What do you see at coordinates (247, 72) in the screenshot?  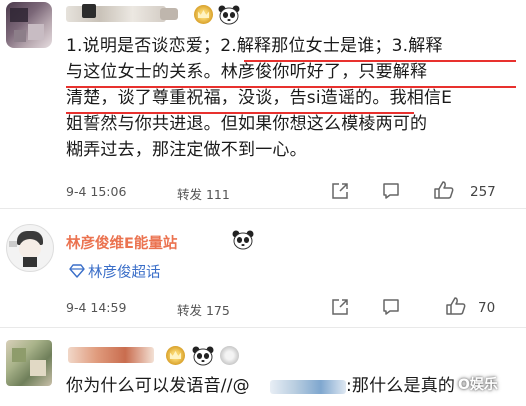 I see `comment-1-line-2: 与这位女士的关系。林彦俊你听好了，只要解释` at bounding box center [247, 72].